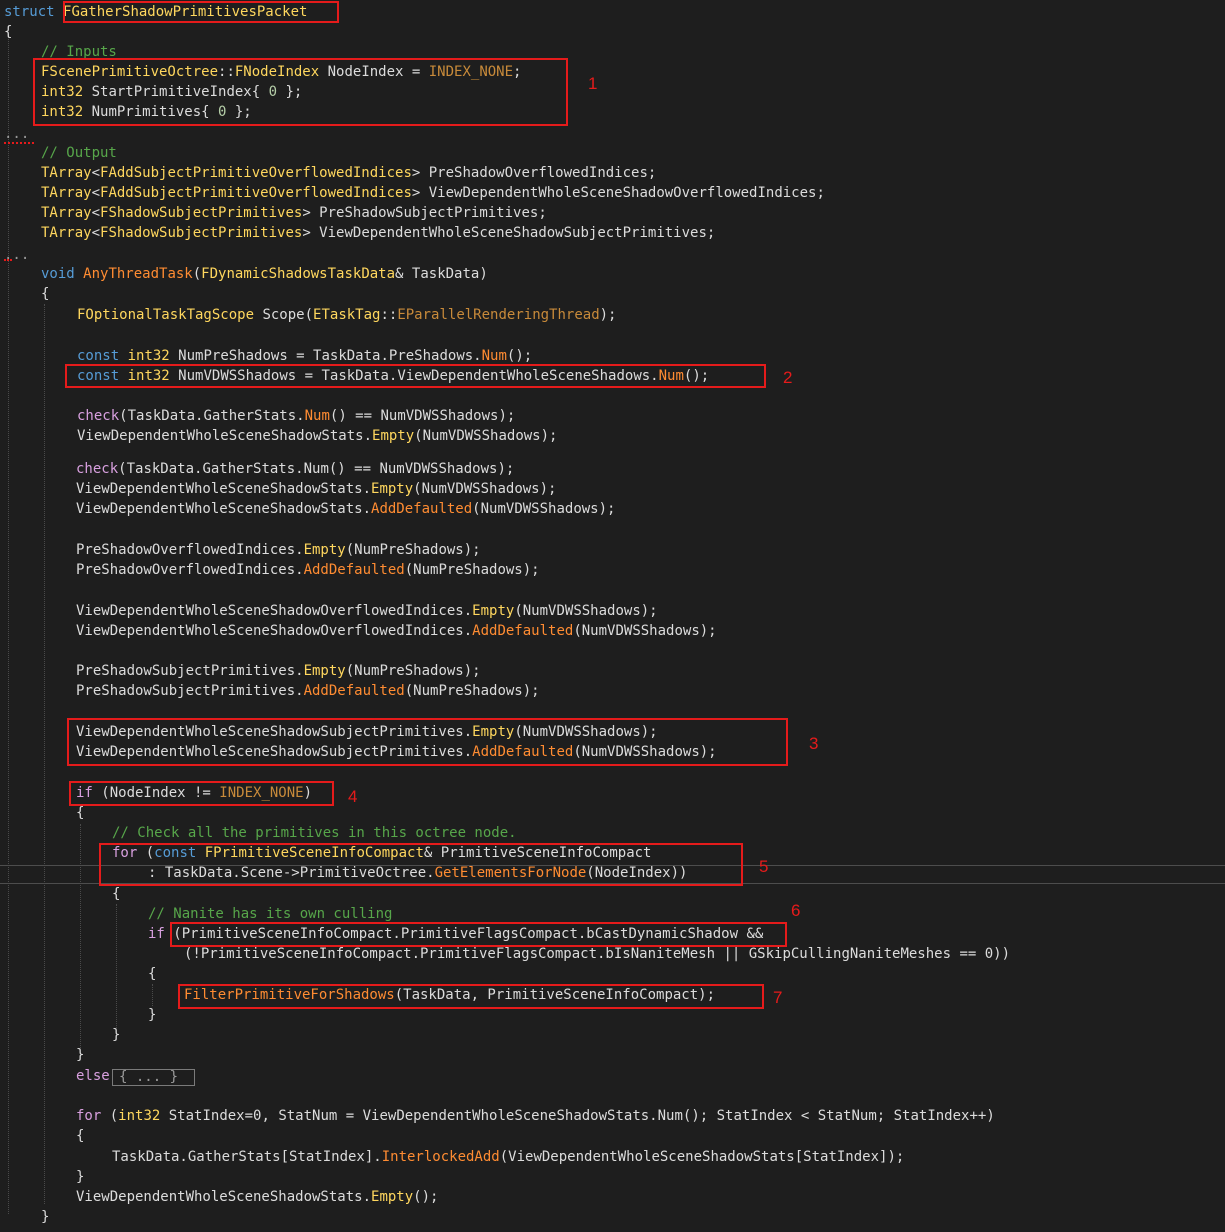 The height and width of the screenshot is (1232, 1225). What do you see at coordinates (79, 153) in the screenshot?
I see `comment: // Output` at bounding box center [79, 153].